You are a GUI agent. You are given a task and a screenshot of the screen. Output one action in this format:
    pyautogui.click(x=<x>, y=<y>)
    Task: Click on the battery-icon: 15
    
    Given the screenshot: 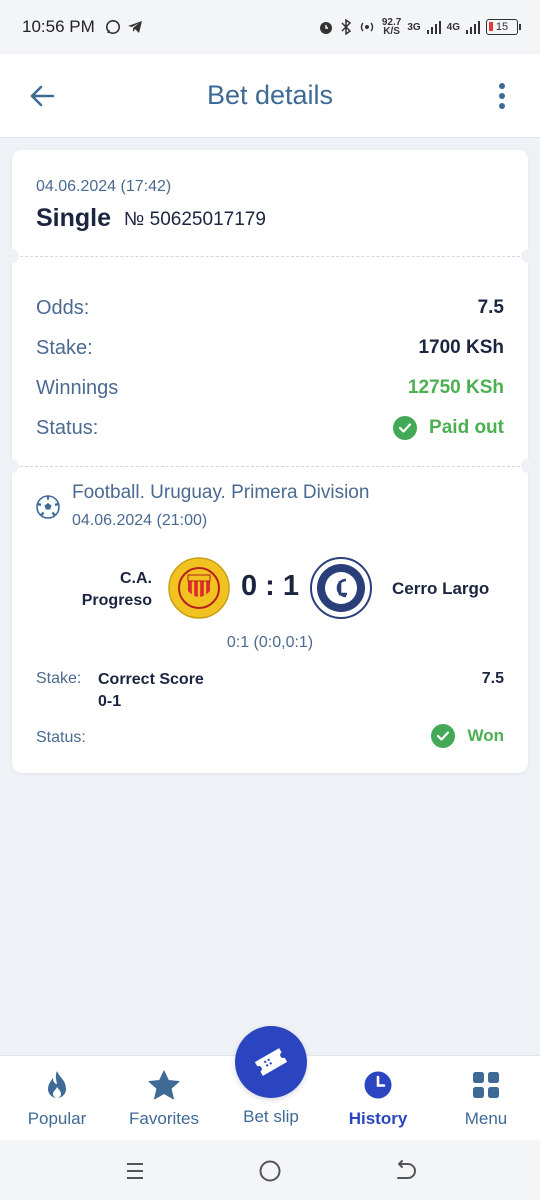 What is the action you would take?
    pyautogui.click(x=503, y=27)
    